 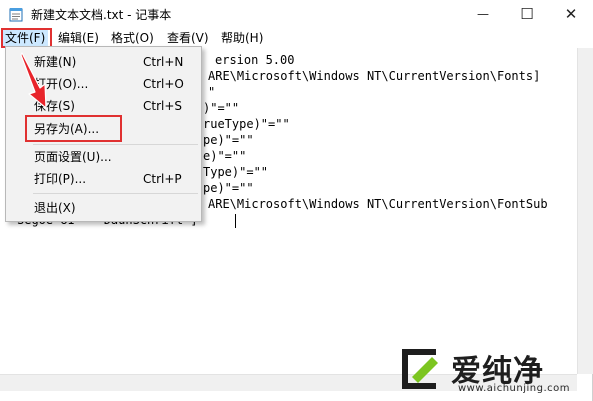 What do you see at coordinates (514, 388) in the screenshot?
I see `watermark-url: www.aichunjing.com` at bounding box center [514, 388].